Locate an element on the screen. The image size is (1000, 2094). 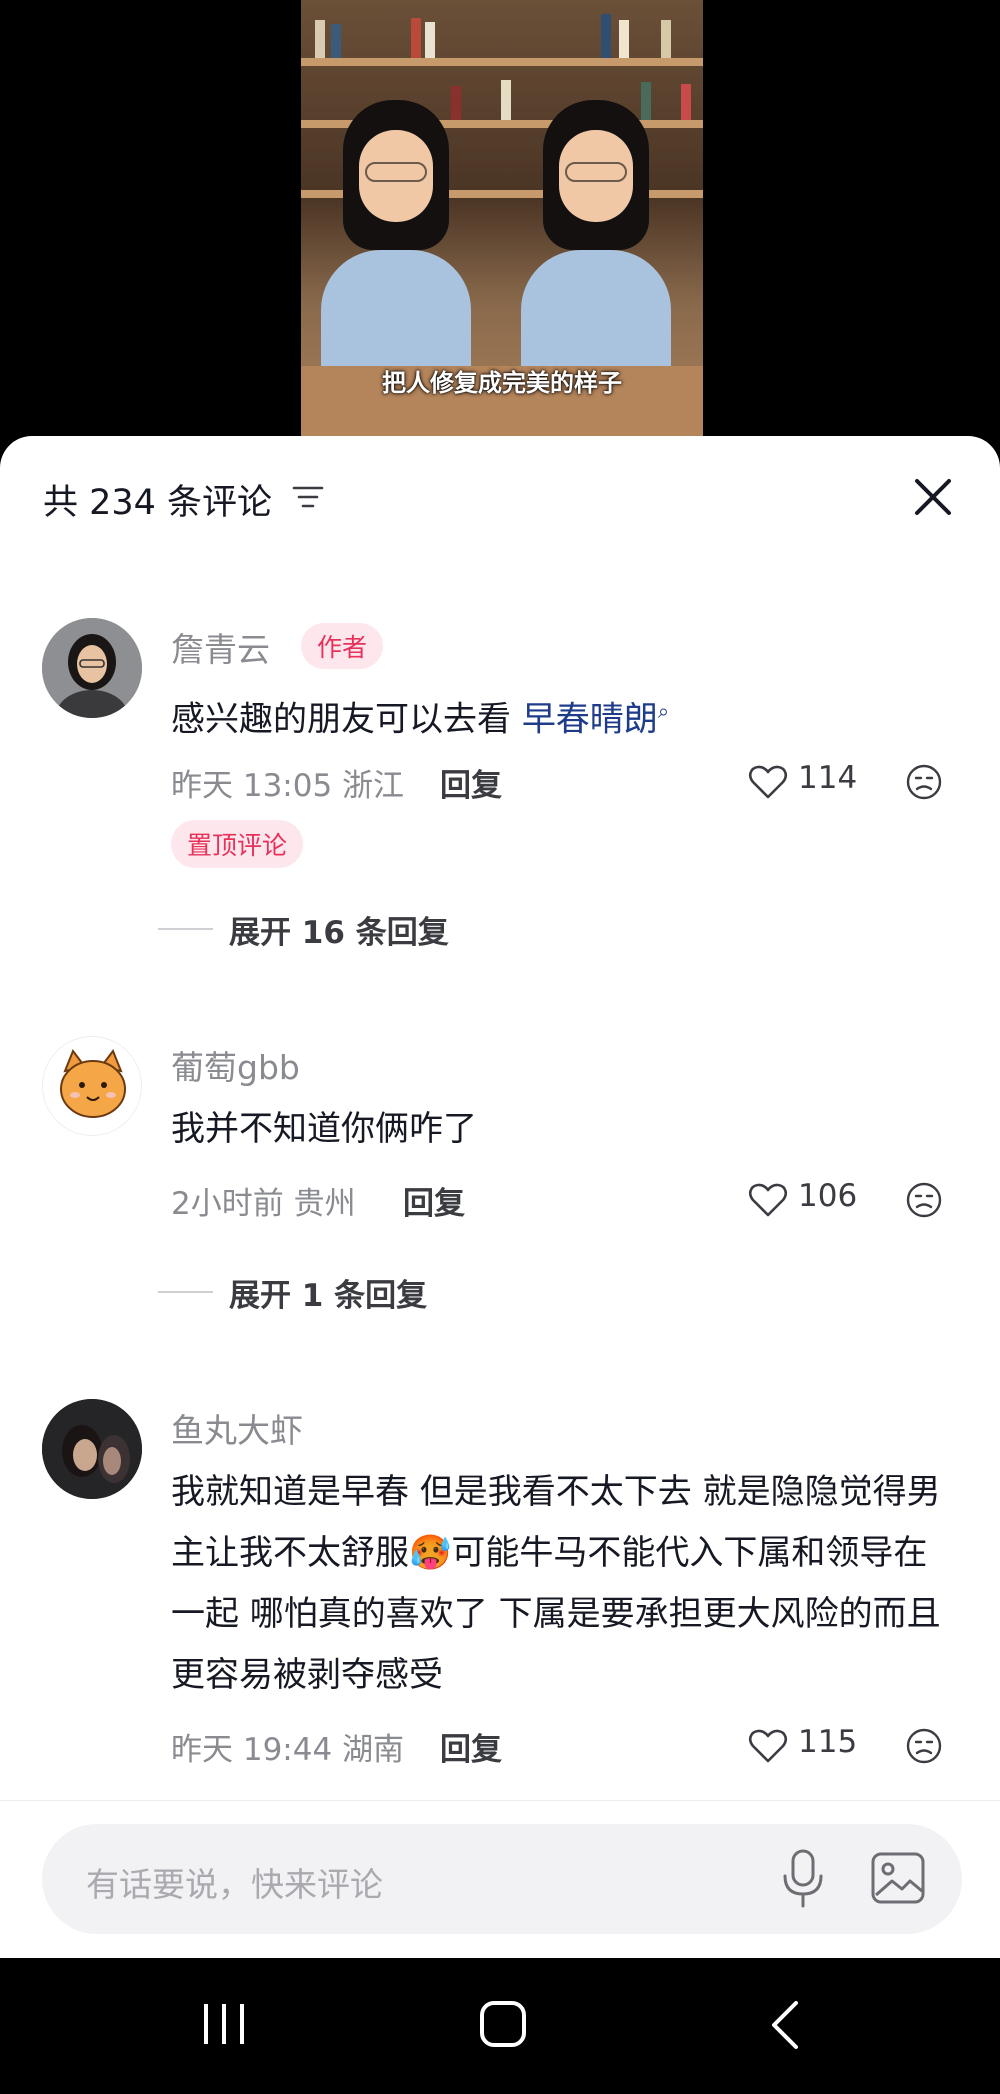
system-navbar is located at coordinates (500, 2026).